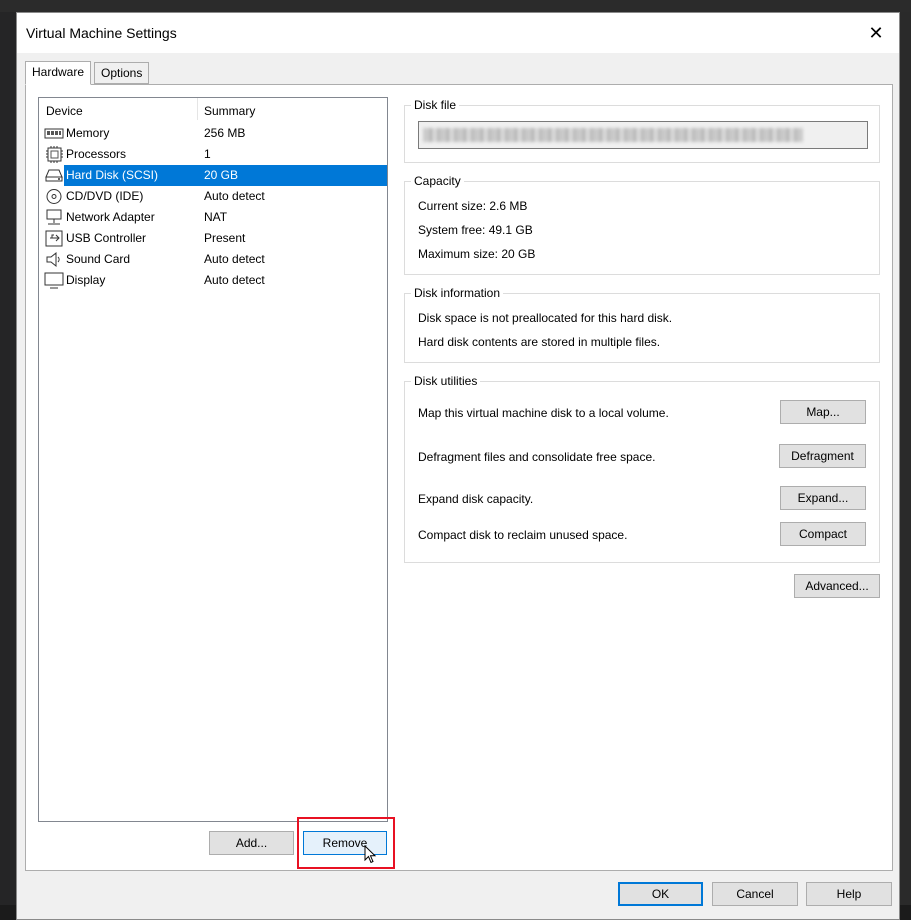 The width and height of the screenshot is (911, 920). What do you see at coordinates (54, 217) in the screenshot?
I see `network-adapter-icon` at bounding box center [54, 217].